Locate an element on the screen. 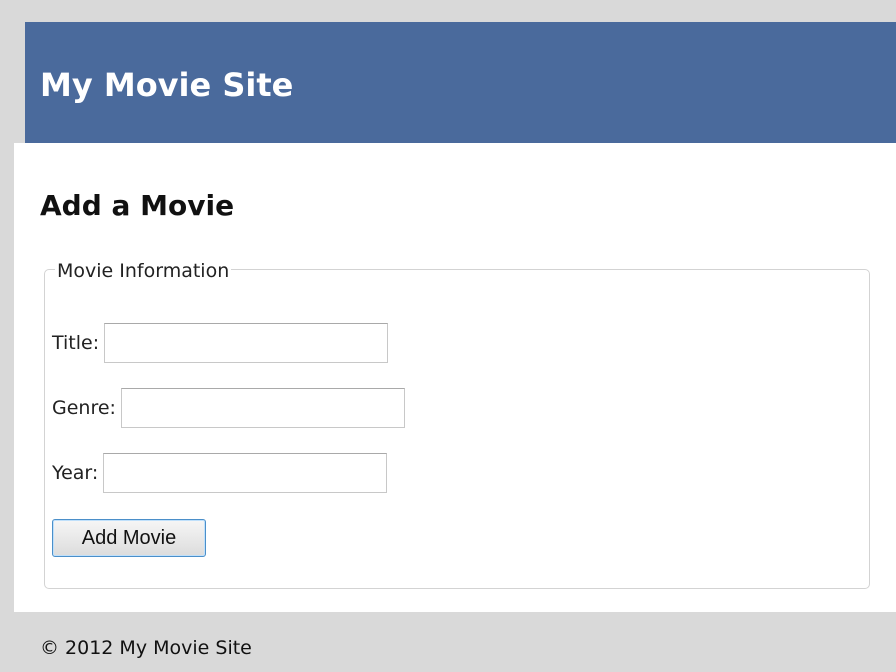 This screenshot has height=672, width=896. site-title: My Movie Site is located at coordinates (166, 85).